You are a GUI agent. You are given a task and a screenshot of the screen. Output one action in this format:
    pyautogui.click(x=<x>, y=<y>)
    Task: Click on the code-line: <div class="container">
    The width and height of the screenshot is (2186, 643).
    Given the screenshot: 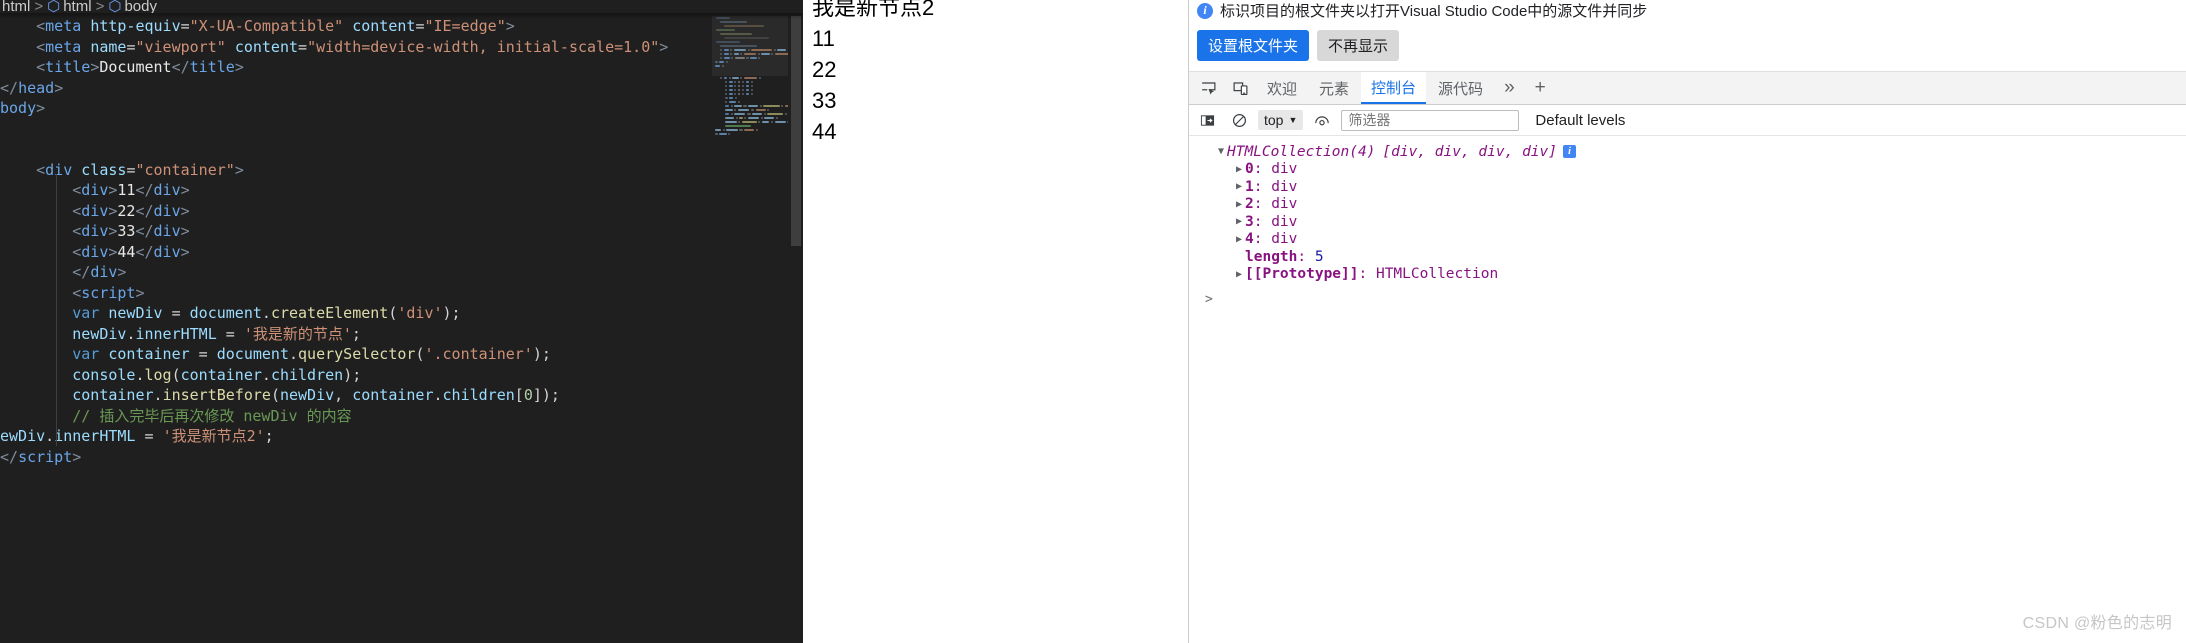 What is the action you would take?
    pyautogui.click(x=401, y=170)
    